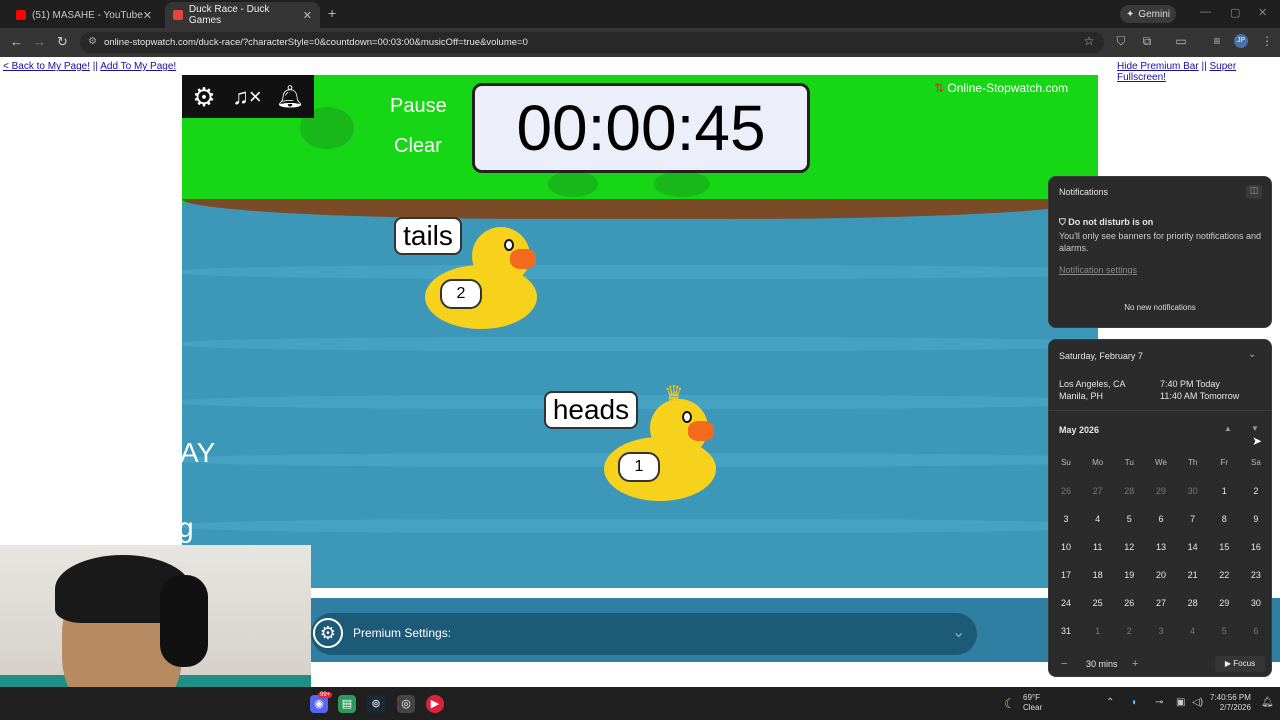 This screenshot has width=1280, height=720. What do you see at coordinates (1262, 12) in the screenshot?
I see `close-window-button: ✕` at bounding box center [1262, 12].